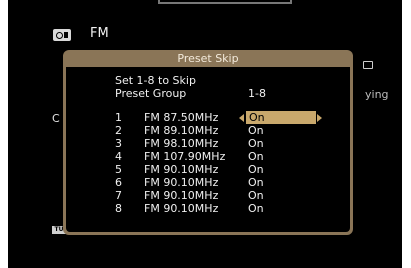  Describe the element at coordinates (319, 118) in the screenshot. I see `arrow-right-icon` at that location.